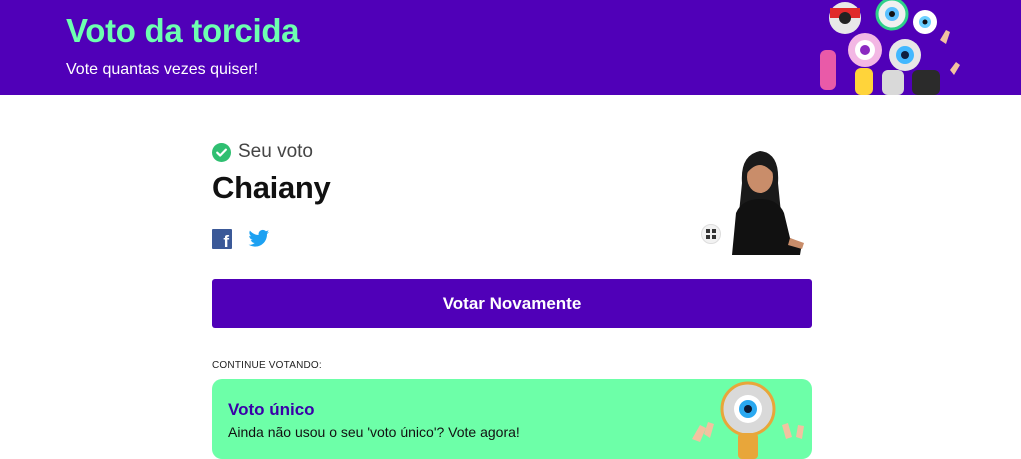  What do you see at coordinates (760, 199) in the screenshot?
I see `candidate-photo` at bounding box center [760, 199].